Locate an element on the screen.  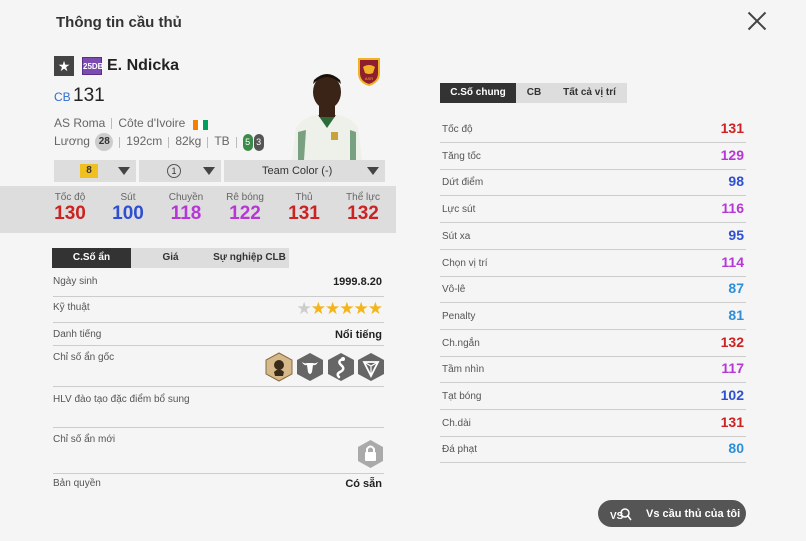
detail-stat-value: 132 is located at coordinates (732, 341).